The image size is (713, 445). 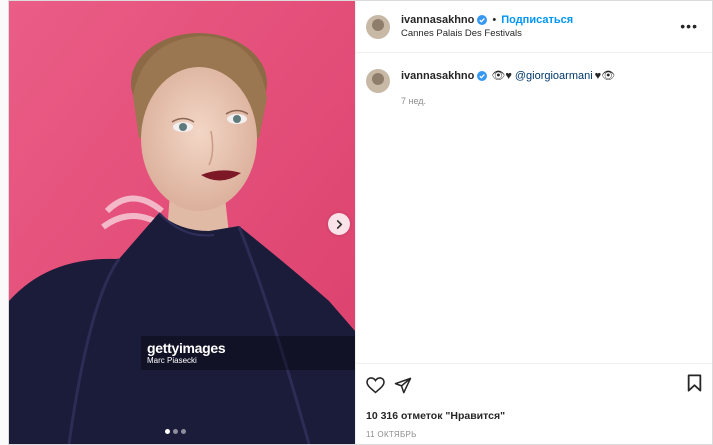 I want to click on actions-section: 10 316 отметок "Нравится" 11 ОКТЯБРЬ, so click(x=534, y=401).